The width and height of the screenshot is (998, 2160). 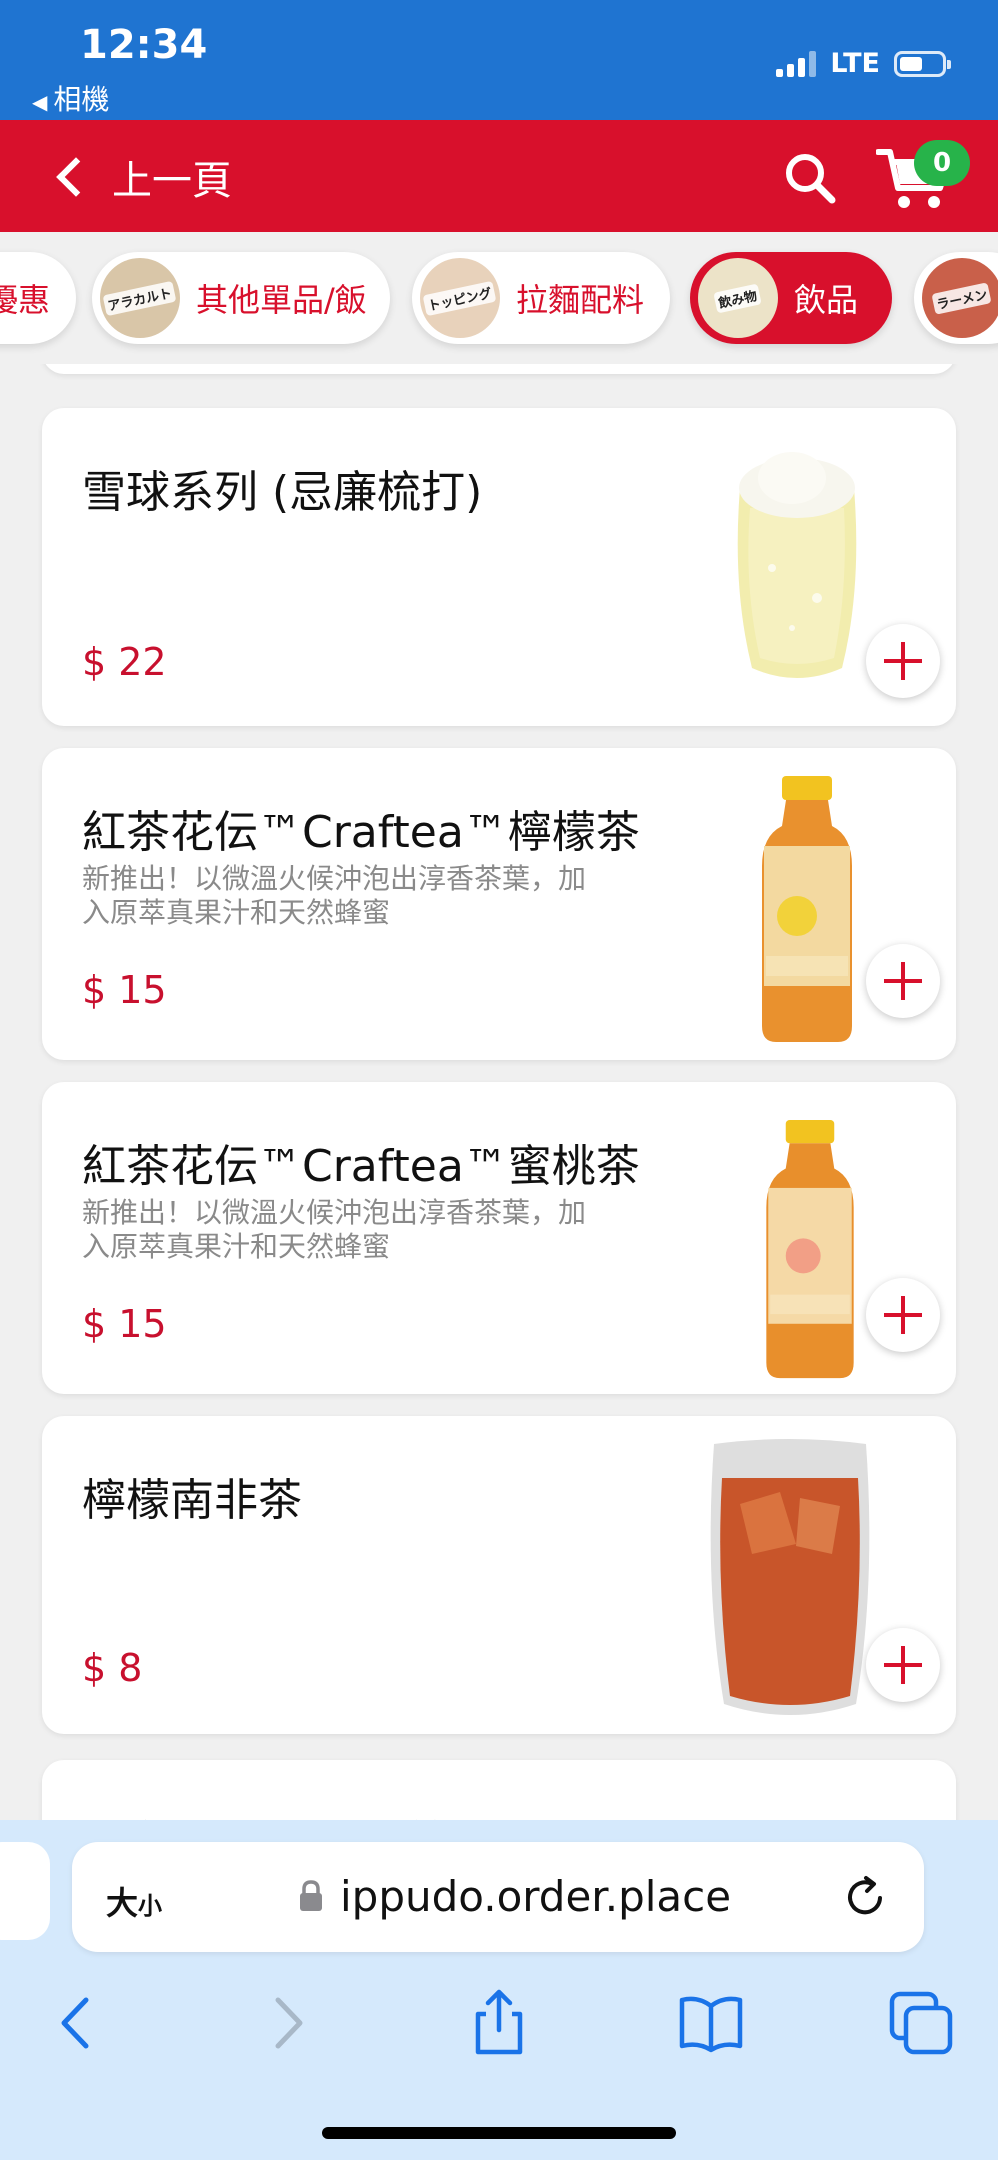 I want to click on text-size-button: 大小, so click(x=134, y=1901).